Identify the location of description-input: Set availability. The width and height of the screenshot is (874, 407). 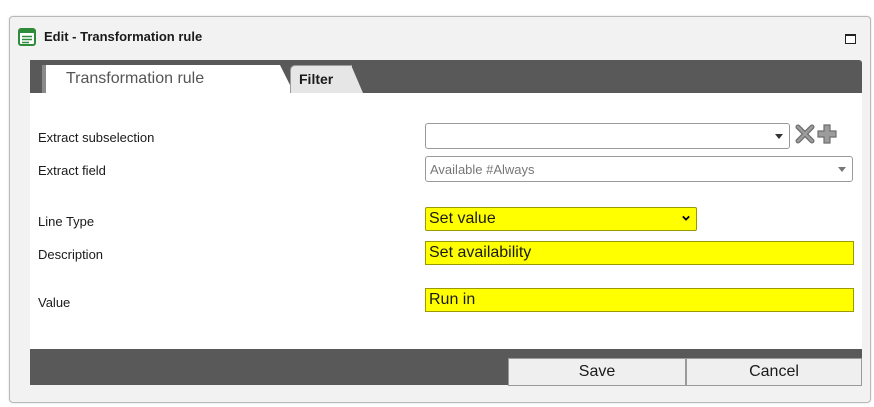
(639, 253).